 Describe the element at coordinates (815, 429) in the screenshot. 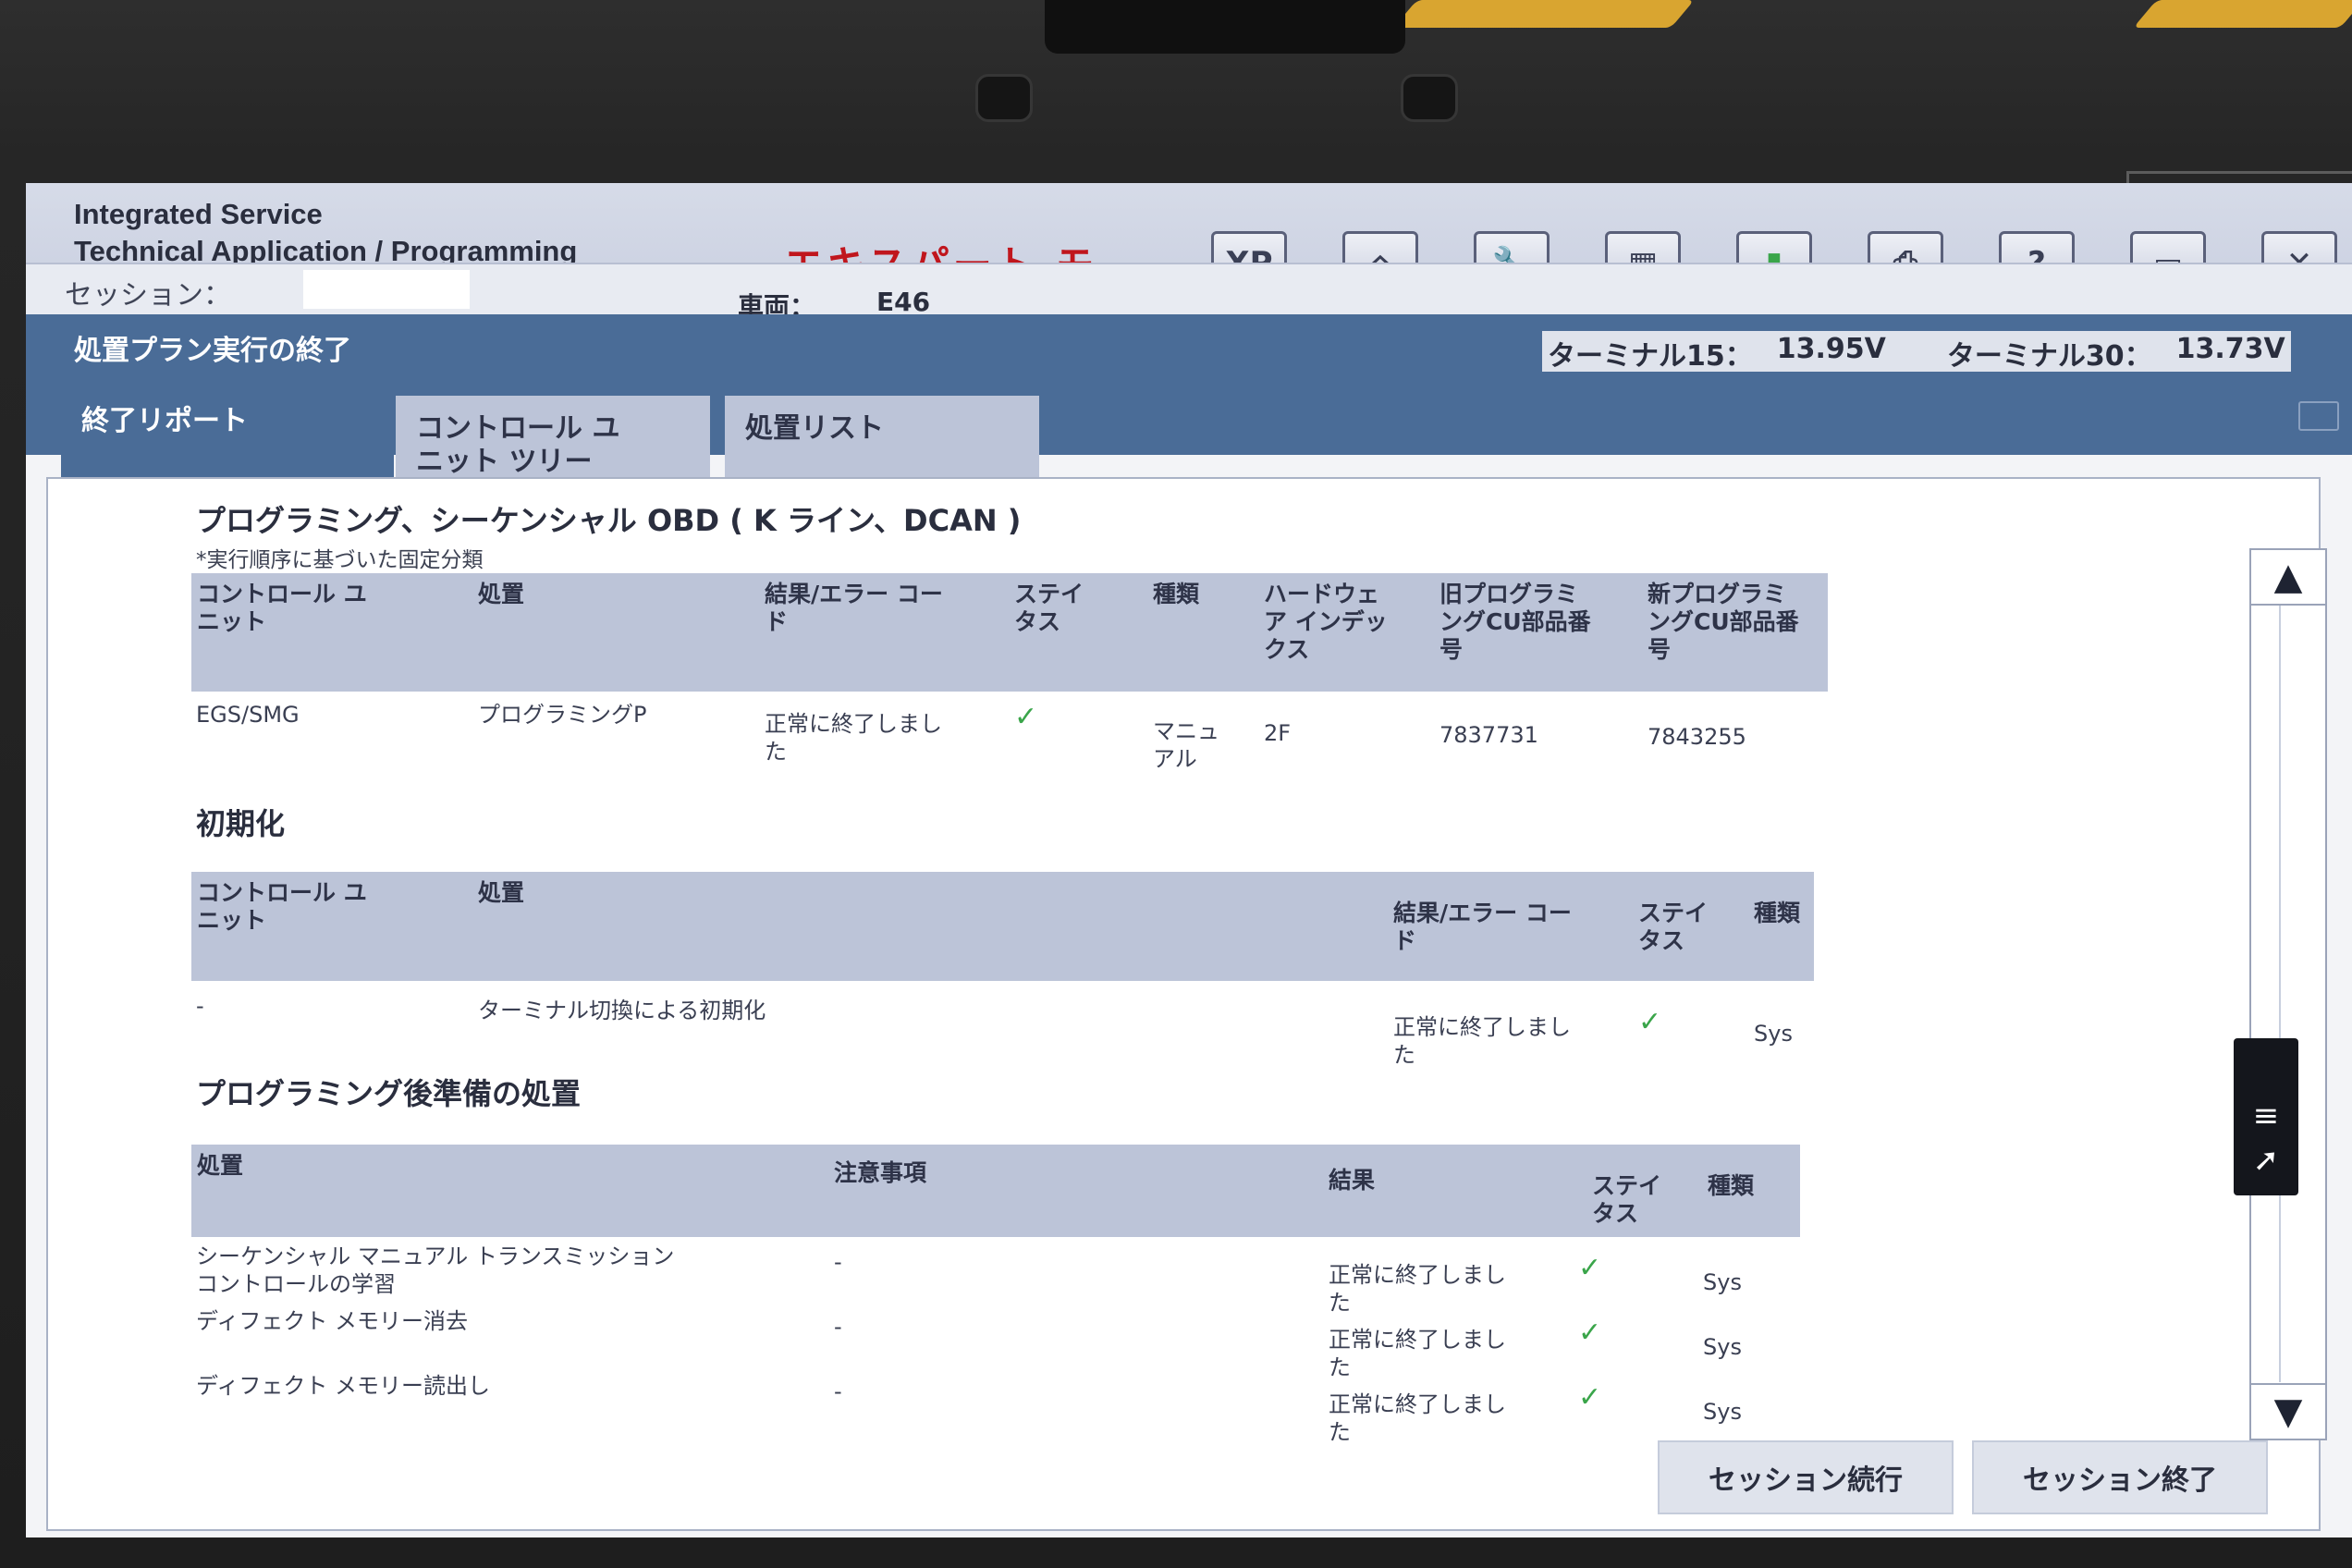

I see `tab-label: 処置リスト` at that location.